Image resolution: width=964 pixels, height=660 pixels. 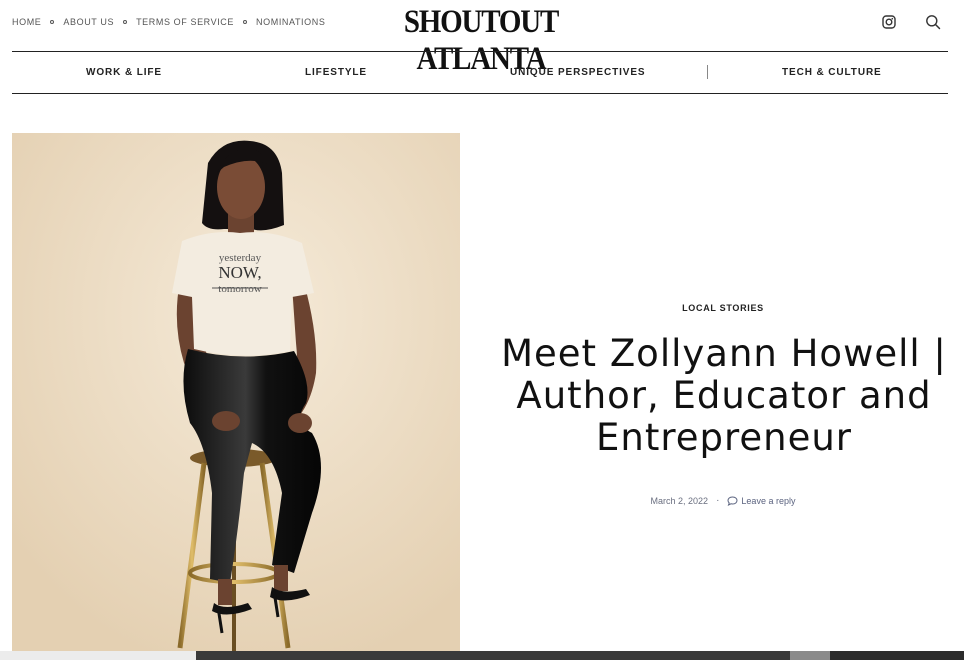 I want to click on leave-reply-link: Leave a reply, so click(x=761, y=501).